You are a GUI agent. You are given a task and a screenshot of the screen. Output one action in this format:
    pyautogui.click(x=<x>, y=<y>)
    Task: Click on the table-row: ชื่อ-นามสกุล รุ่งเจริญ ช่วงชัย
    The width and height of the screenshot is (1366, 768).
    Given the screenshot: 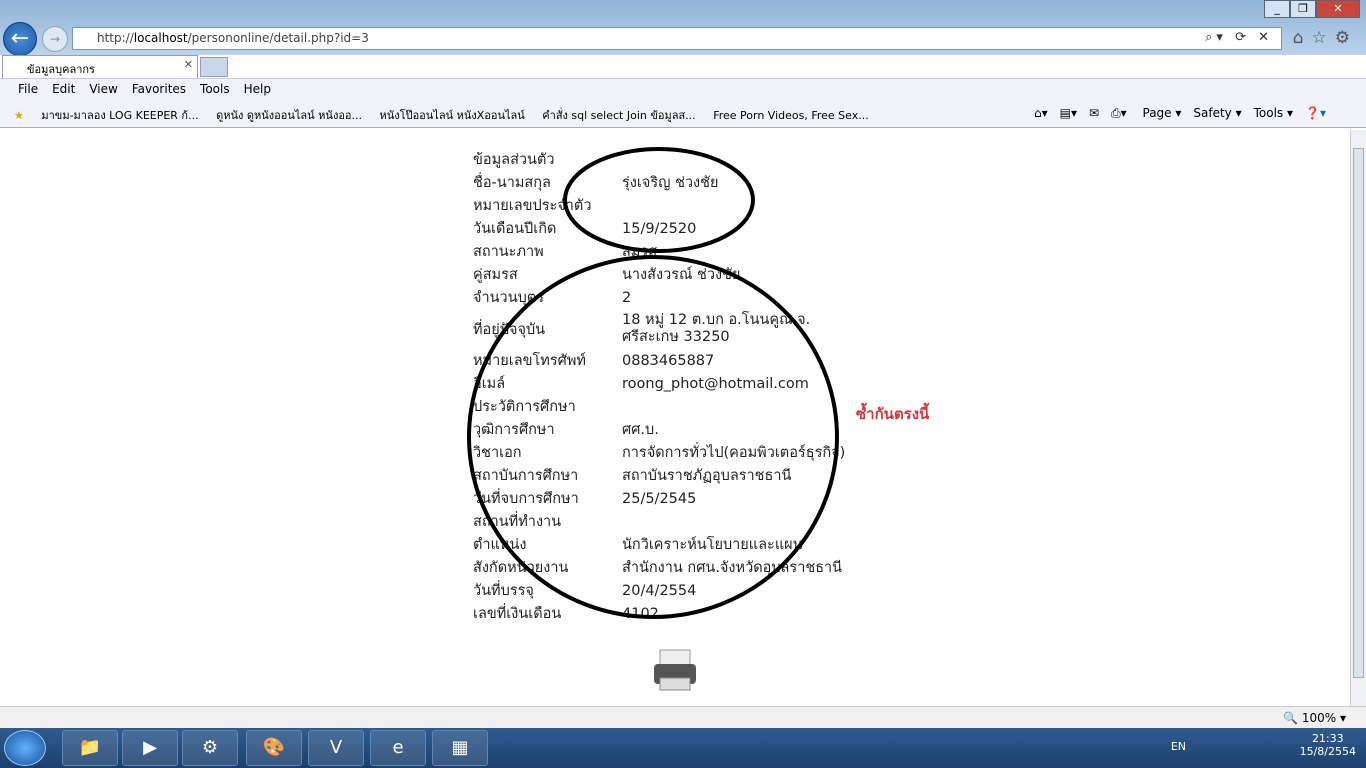 What is the action you would take?
    pyautogui.click(x=659, y=182)
    